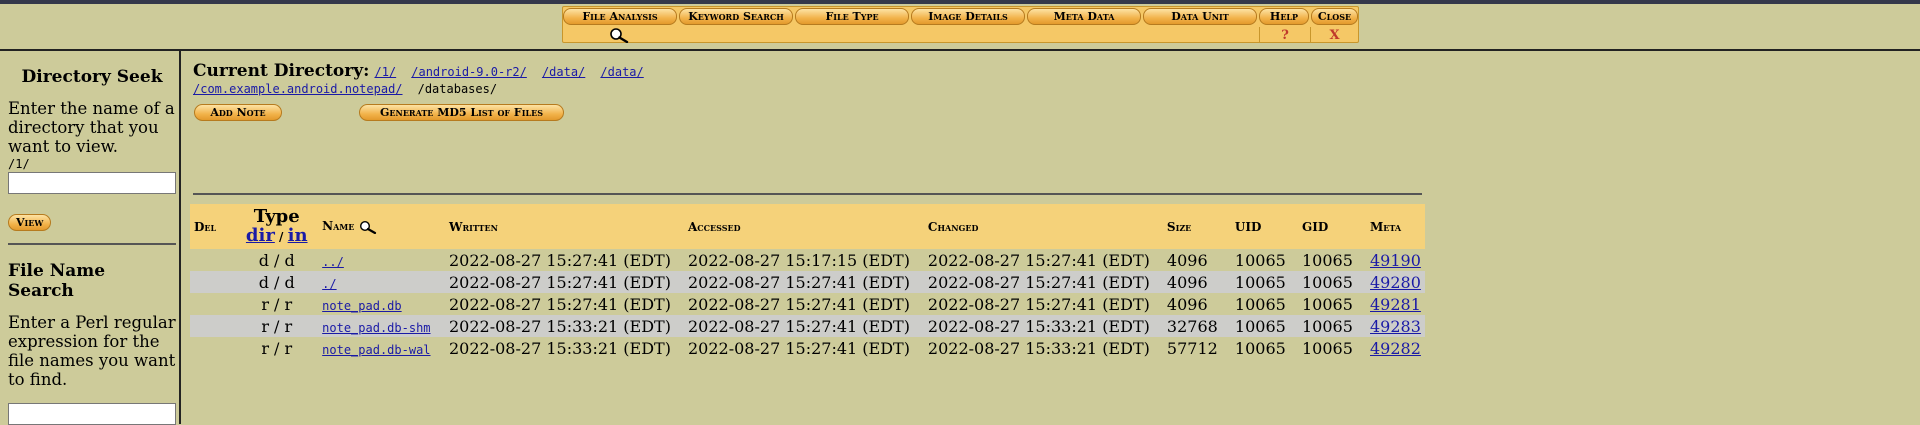  I want to click on type-dir-link: dir, so click(260, 235).